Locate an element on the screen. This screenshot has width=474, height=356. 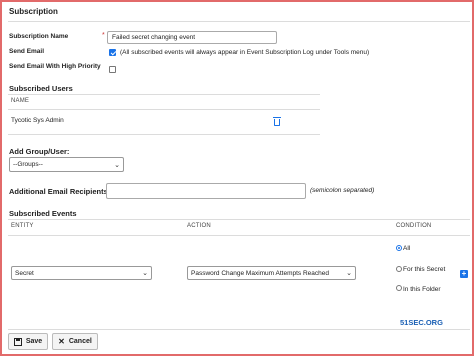
send-email-checkbox is located at coordinates (112, 52).